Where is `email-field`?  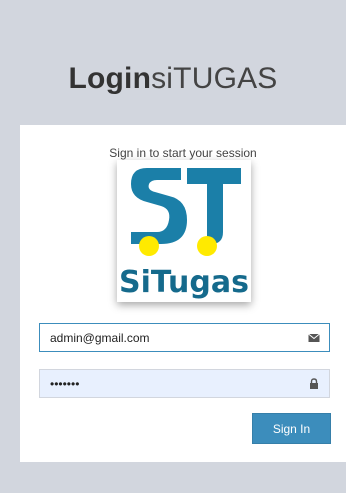 email-field is located at coordinates (184, 337).